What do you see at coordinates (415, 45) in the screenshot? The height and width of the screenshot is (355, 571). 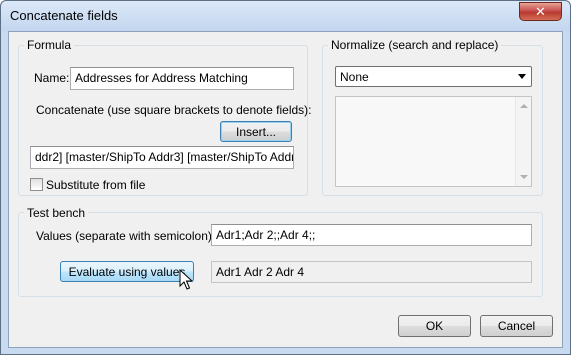 I see `normalize-group-label: Normalize (search and replace)` at bounding box center [415, 45].